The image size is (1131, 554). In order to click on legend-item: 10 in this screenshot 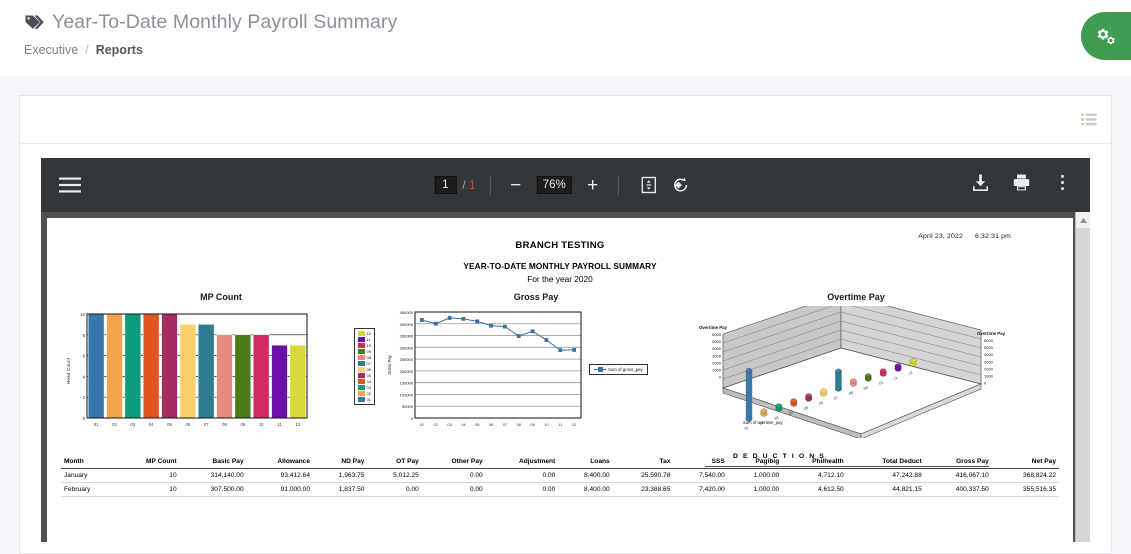, I will do `click(364, 345)`.